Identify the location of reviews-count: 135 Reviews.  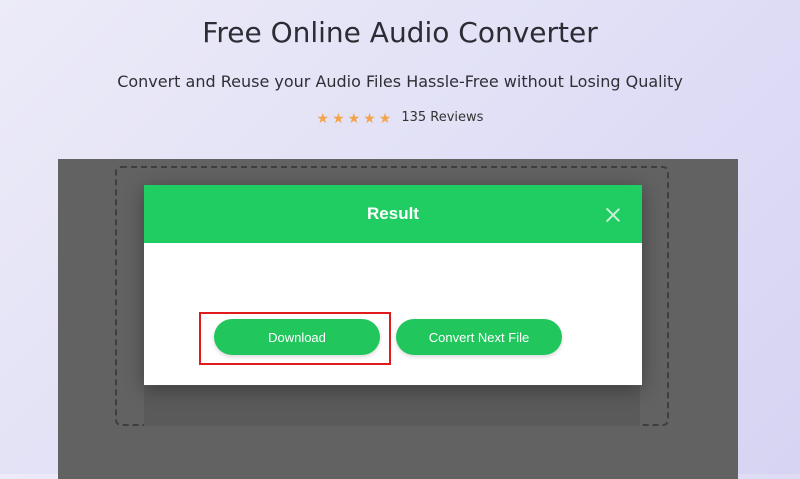
(442, 117).